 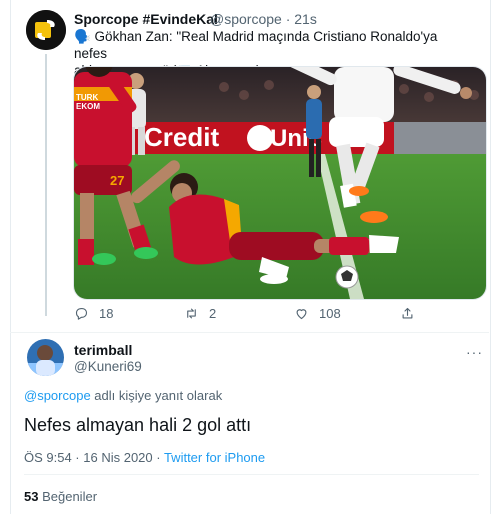 What do you see at coordinates (317, 313) in the screenshot?
I see `like-action: 108` at bounding box center [317, 313].